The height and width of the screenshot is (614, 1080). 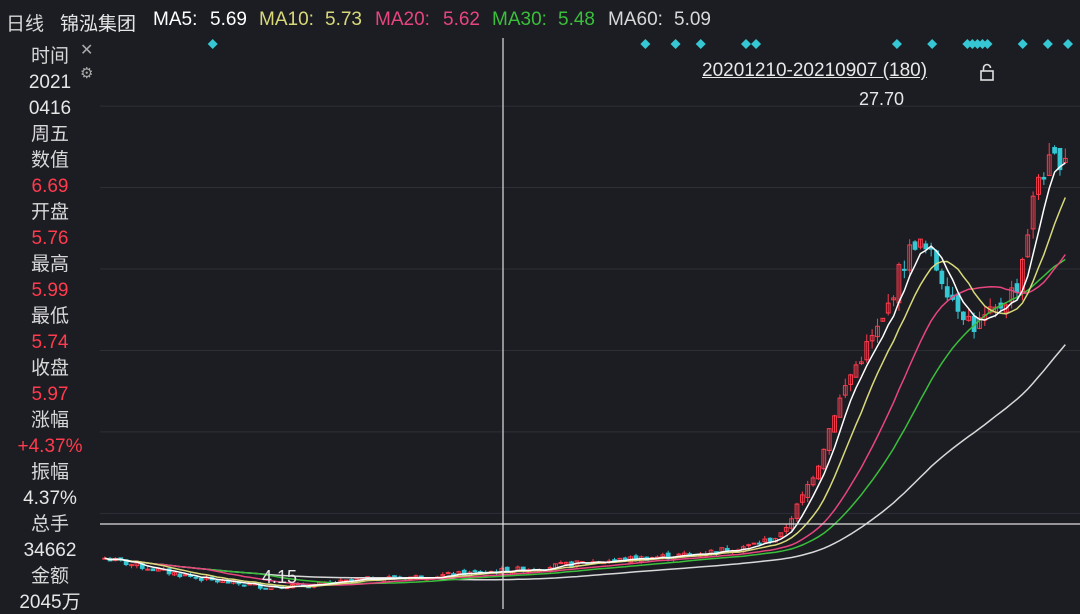 I want to click on weekday: 周五, so click(x=49, y=134).